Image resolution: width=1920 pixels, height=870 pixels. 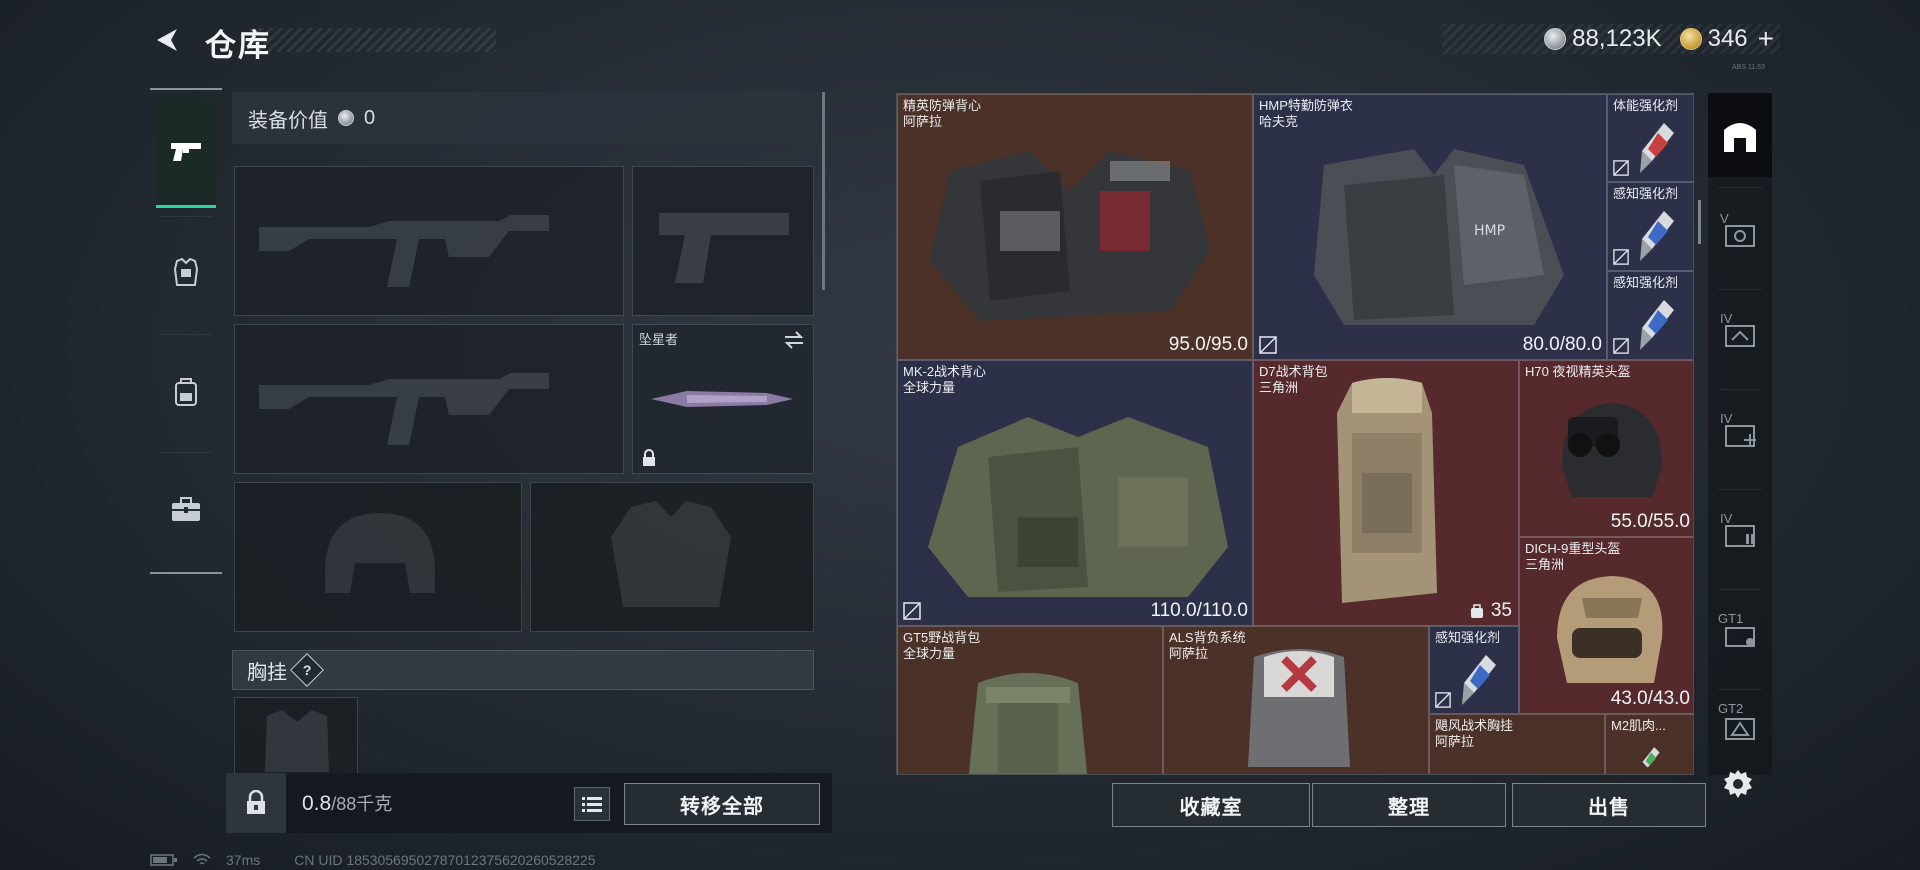 I want to click on body-armor-slot, so click(x=672, y=557).